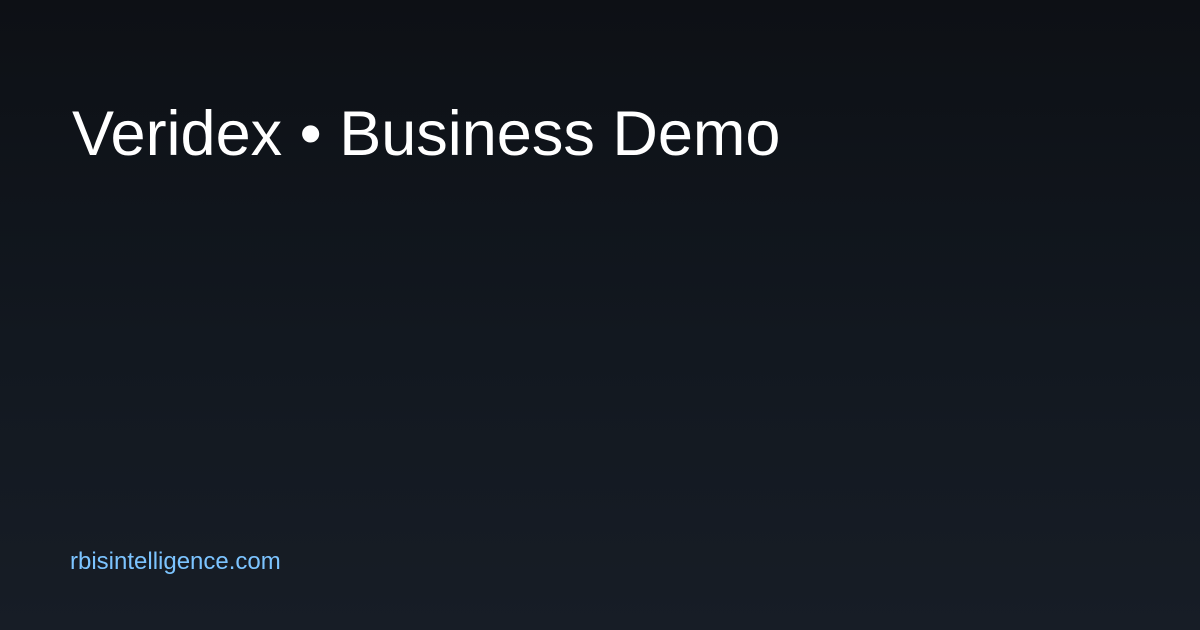  Describe the element at coordinates (175, 561) in the screenshot. I see `site-domain: rbisintelligence.com` at that location.